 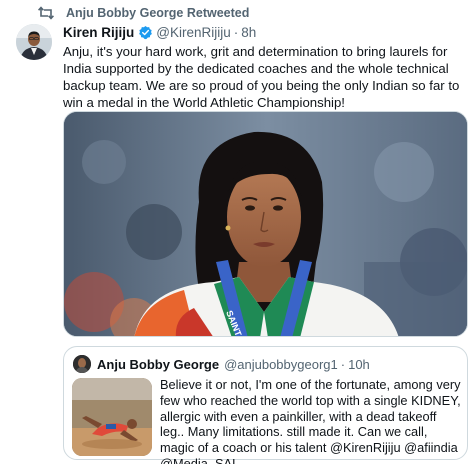 What do you see at coordinates (281, 364) in the screenshot?
I see `quoted-author-handle: @anjubobbygeorg1` at bounding box center [281, 364].